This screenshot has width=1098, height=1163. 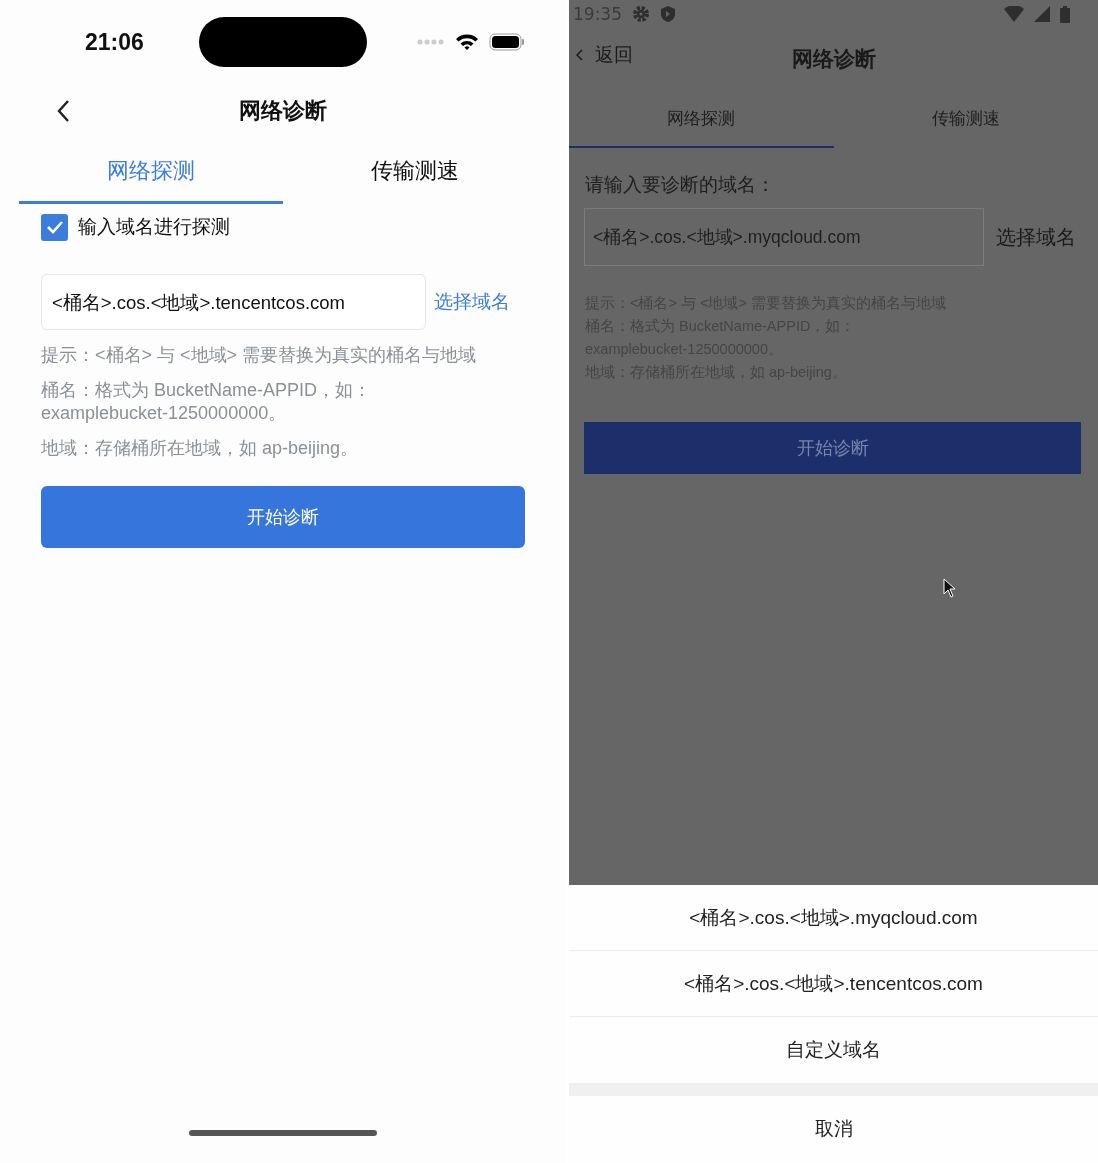 What do you see at coordinates (604, 55) in the screenshot?
I see `back-button: 返回` at bounding box center [604, 55].